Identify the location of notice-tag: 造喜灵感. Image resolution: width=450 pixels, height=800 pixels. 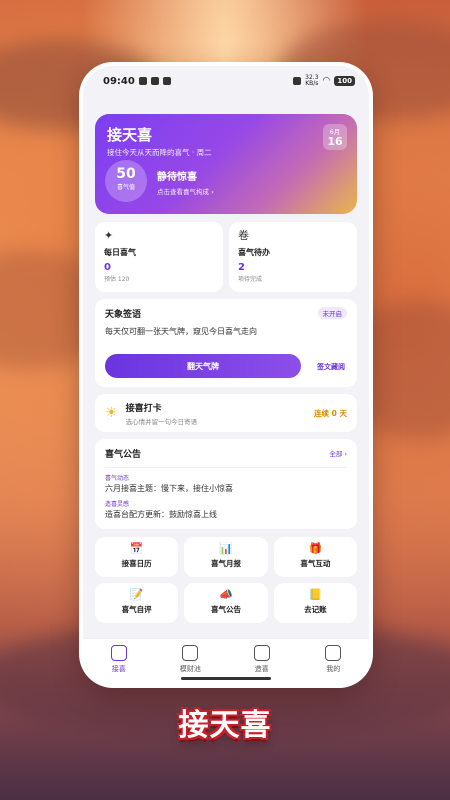
(117, 504).